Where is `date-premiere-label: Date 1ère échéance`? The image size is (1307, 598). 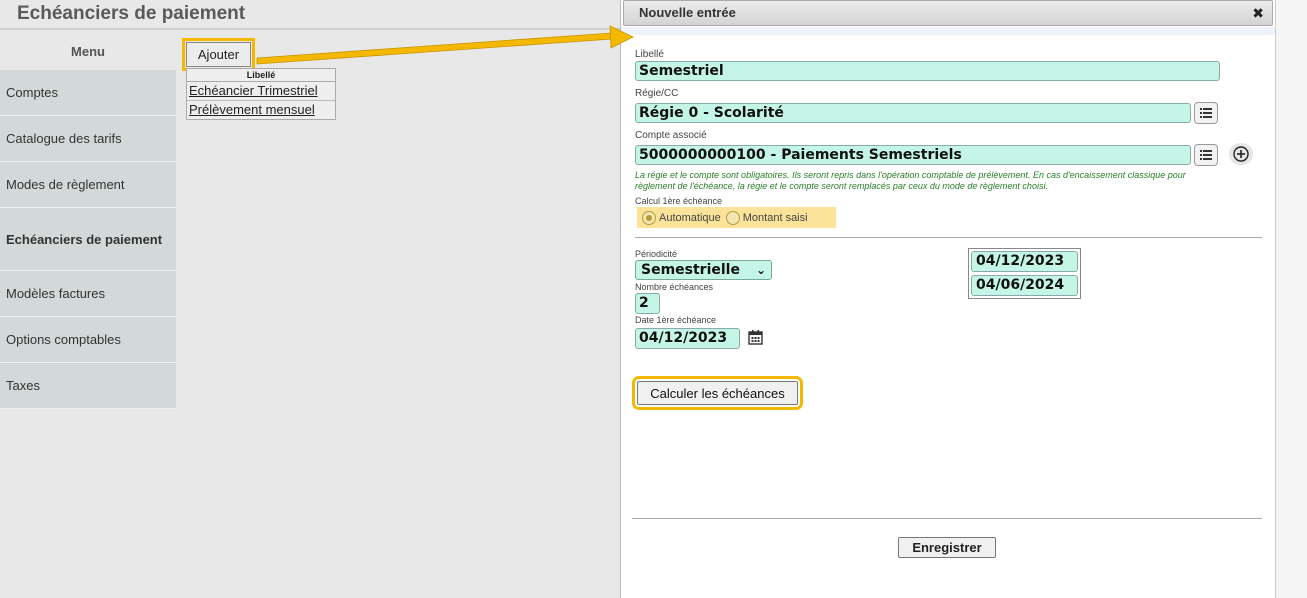
date-premiere-label: Date 1ère échéance is located at coordinates (676, 320).